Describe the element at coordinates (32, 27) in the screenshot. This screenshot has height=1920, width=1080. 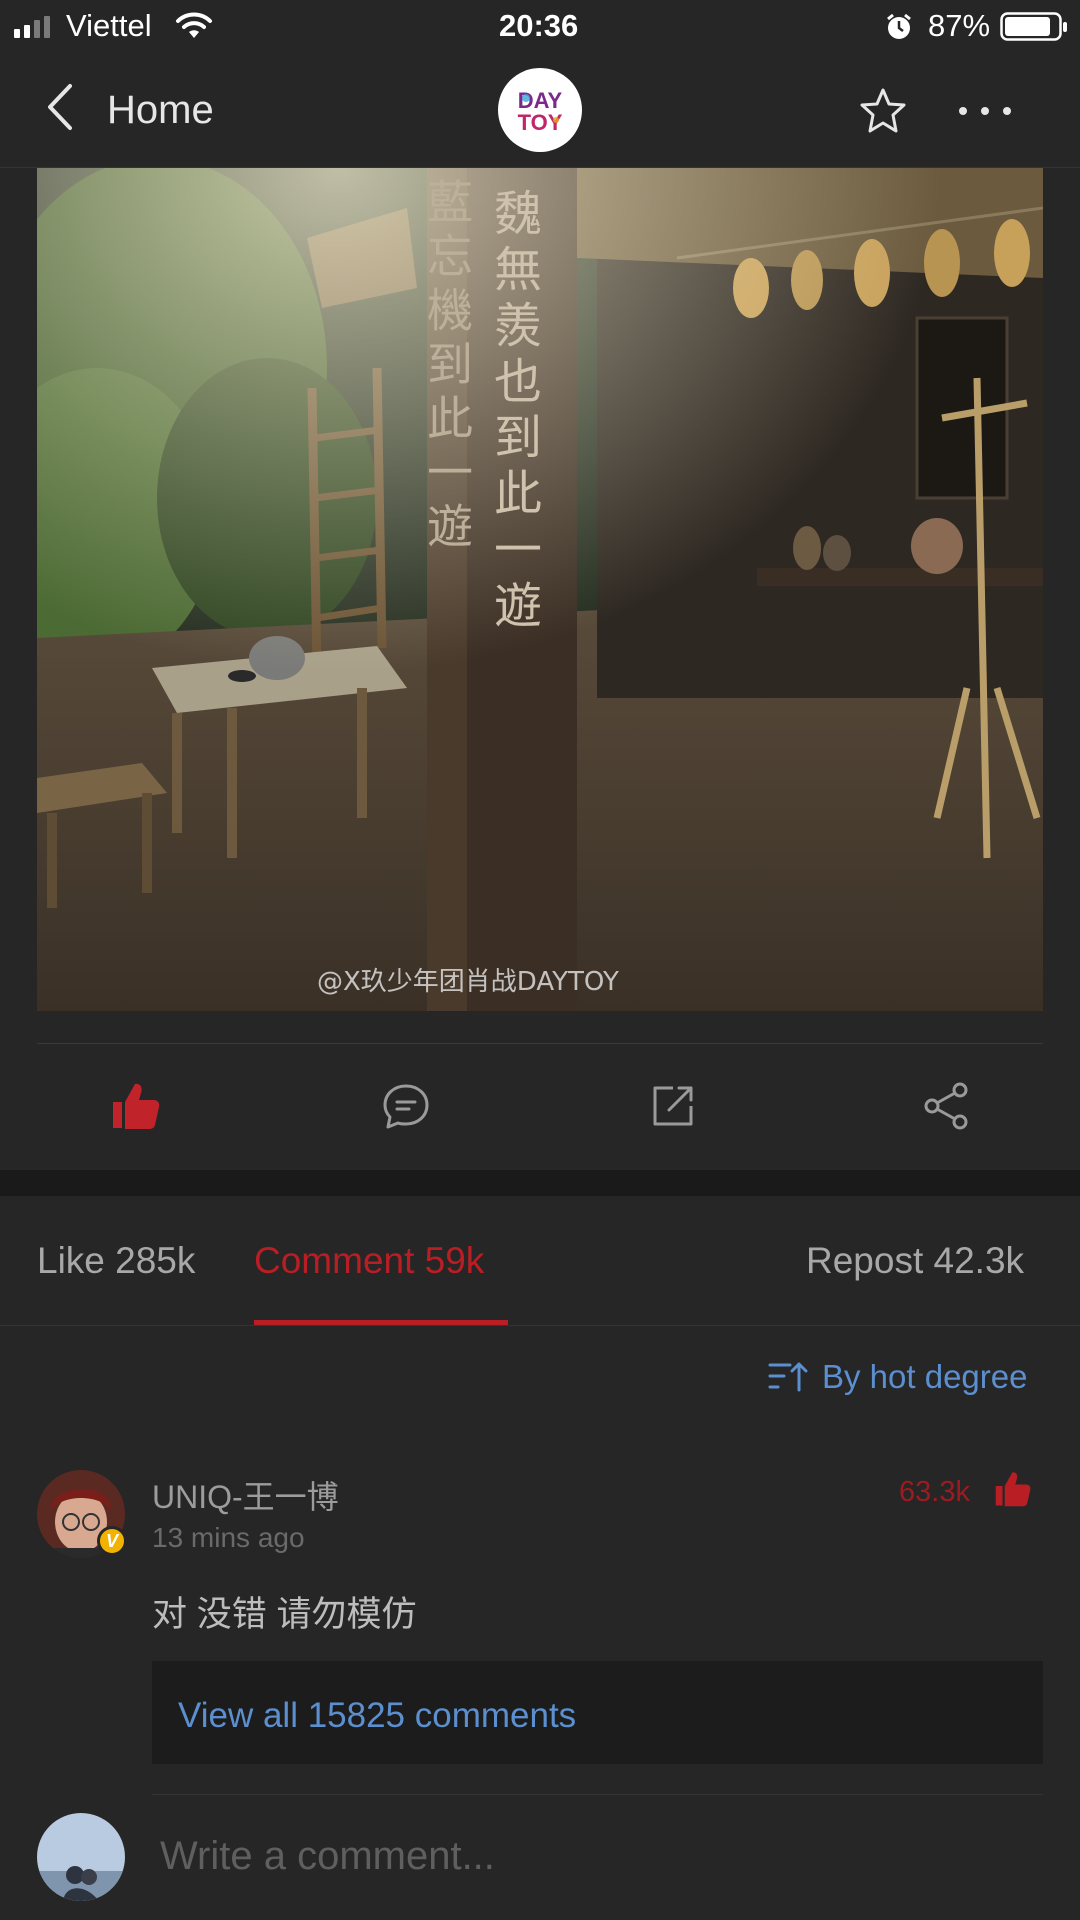
I see `signal-icon` at that location.